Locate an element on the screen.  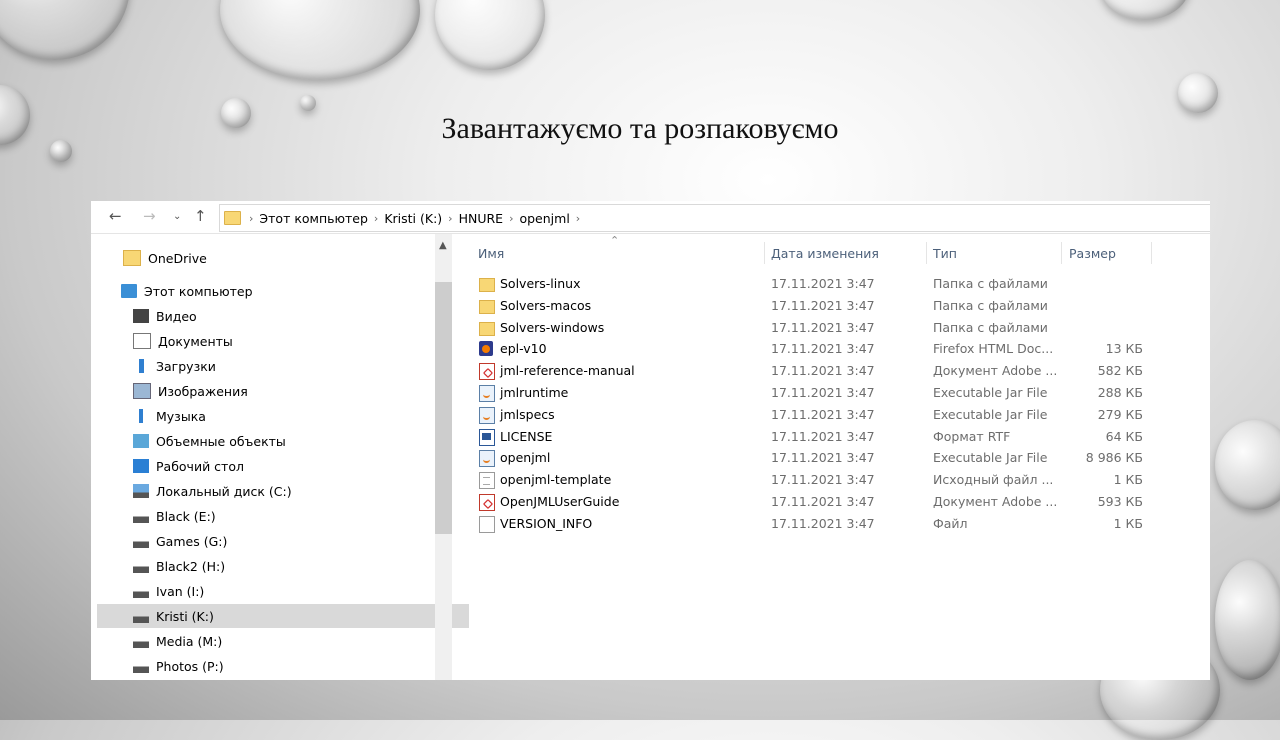
nav-item: Black2 (H:) is located at coordinates (283, 566).